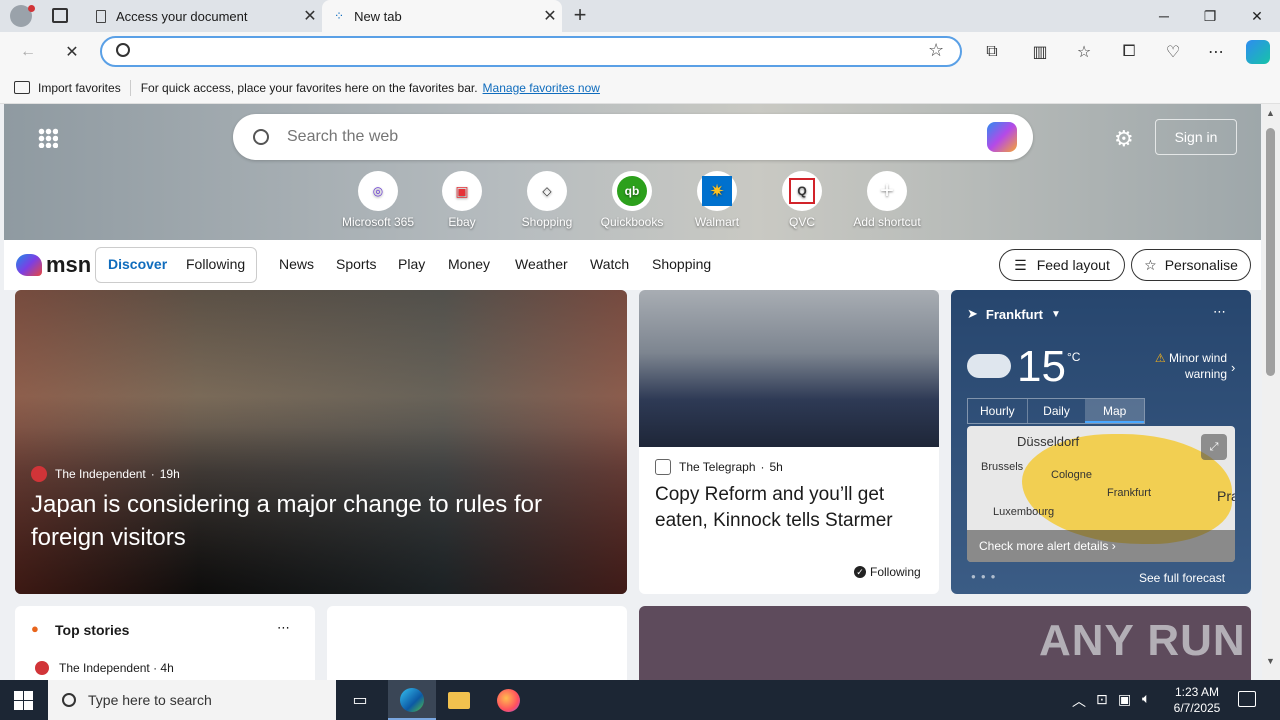 The image size is (1280, 720). What do you see at coordinates (92, 630) in the screenshot?
I see `top-stories-title: Top stories` at bounding box center [92, 630].